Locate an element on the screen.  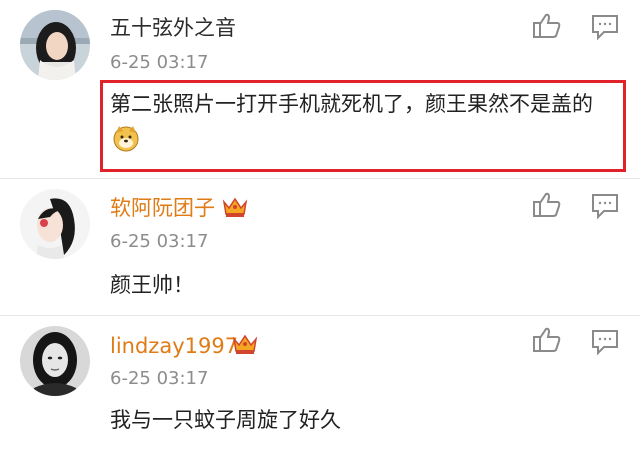
comment-text-content: 第二张照片一打开手机就死机了，颜王果然不是盖的 is located at coordinates (351, 104).